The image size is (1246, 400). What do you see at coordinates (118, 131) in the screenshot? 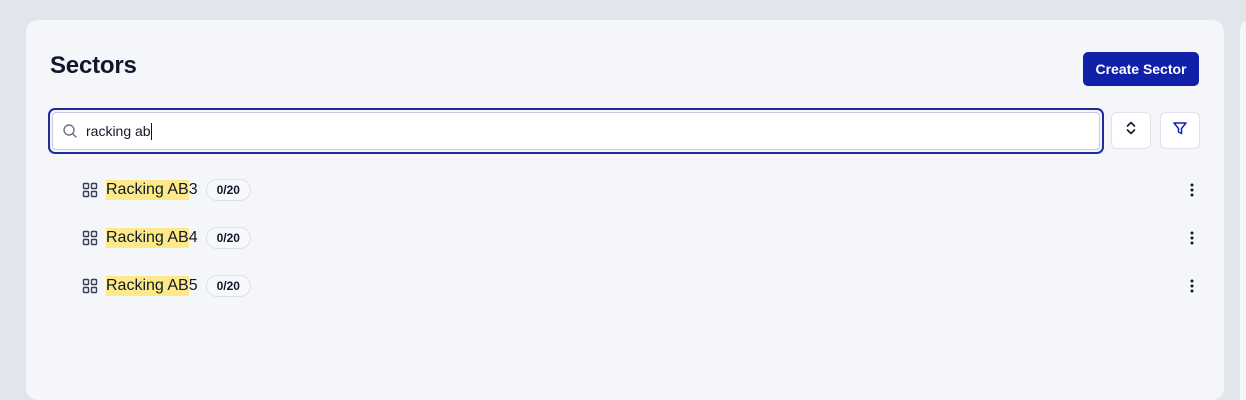
I see `search-input: racking ab` at bounding box center [118, 131].